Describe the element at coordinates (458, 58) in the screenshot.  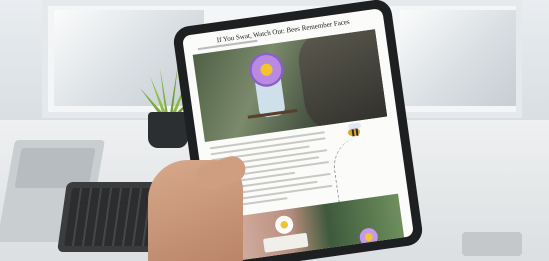
I see `window-pane` at that location.